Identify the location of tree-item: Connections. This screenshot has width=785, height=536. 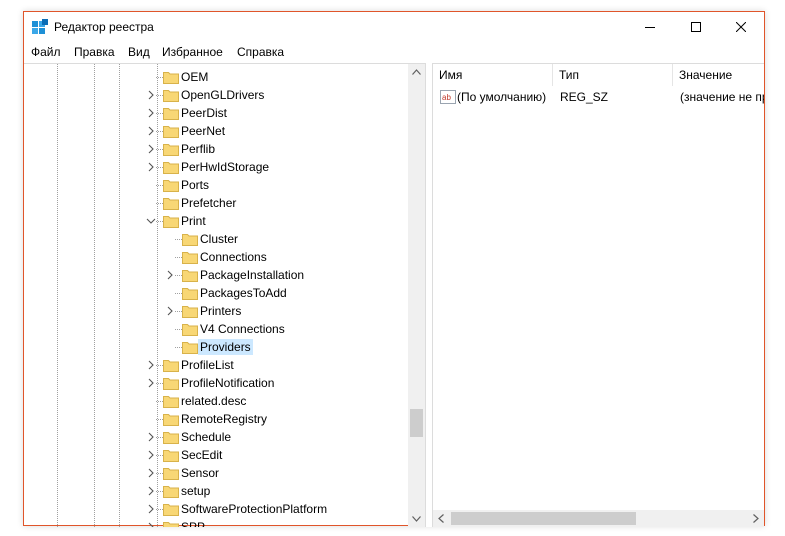
(214, 257).